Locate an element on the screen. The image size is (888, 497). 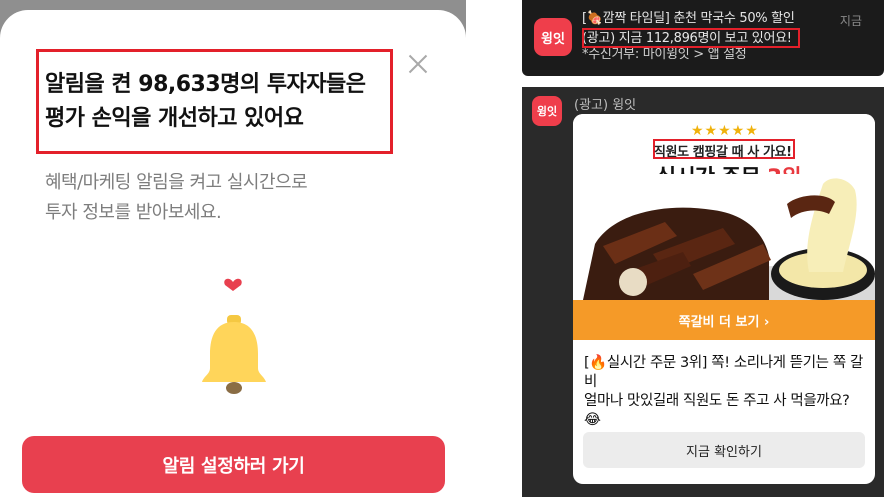
body-line-2: 얼마나 맛있길래 직원도 돈 주고 사 먹을까요? 😂 is located at coordinates (717, 410).